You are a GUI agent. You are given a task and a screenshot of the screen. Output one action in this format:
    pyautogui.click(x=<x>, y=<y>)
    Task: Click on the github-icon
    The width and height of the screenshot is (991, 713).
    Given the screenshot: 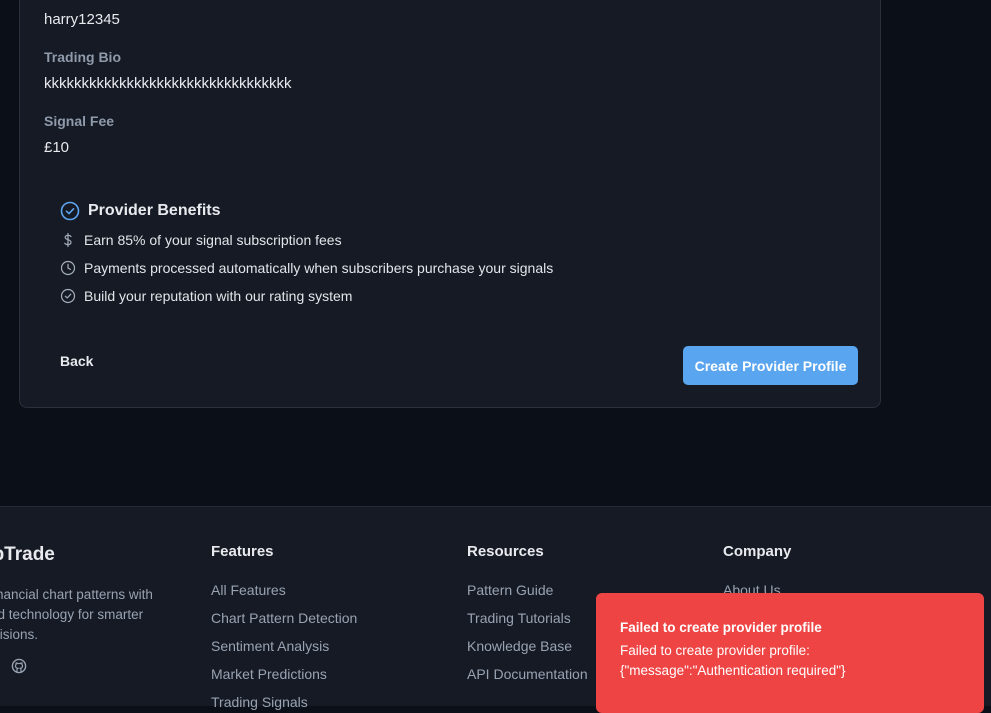 What is the action you would take?
    pyautogui.click(x=19, y=666)
    